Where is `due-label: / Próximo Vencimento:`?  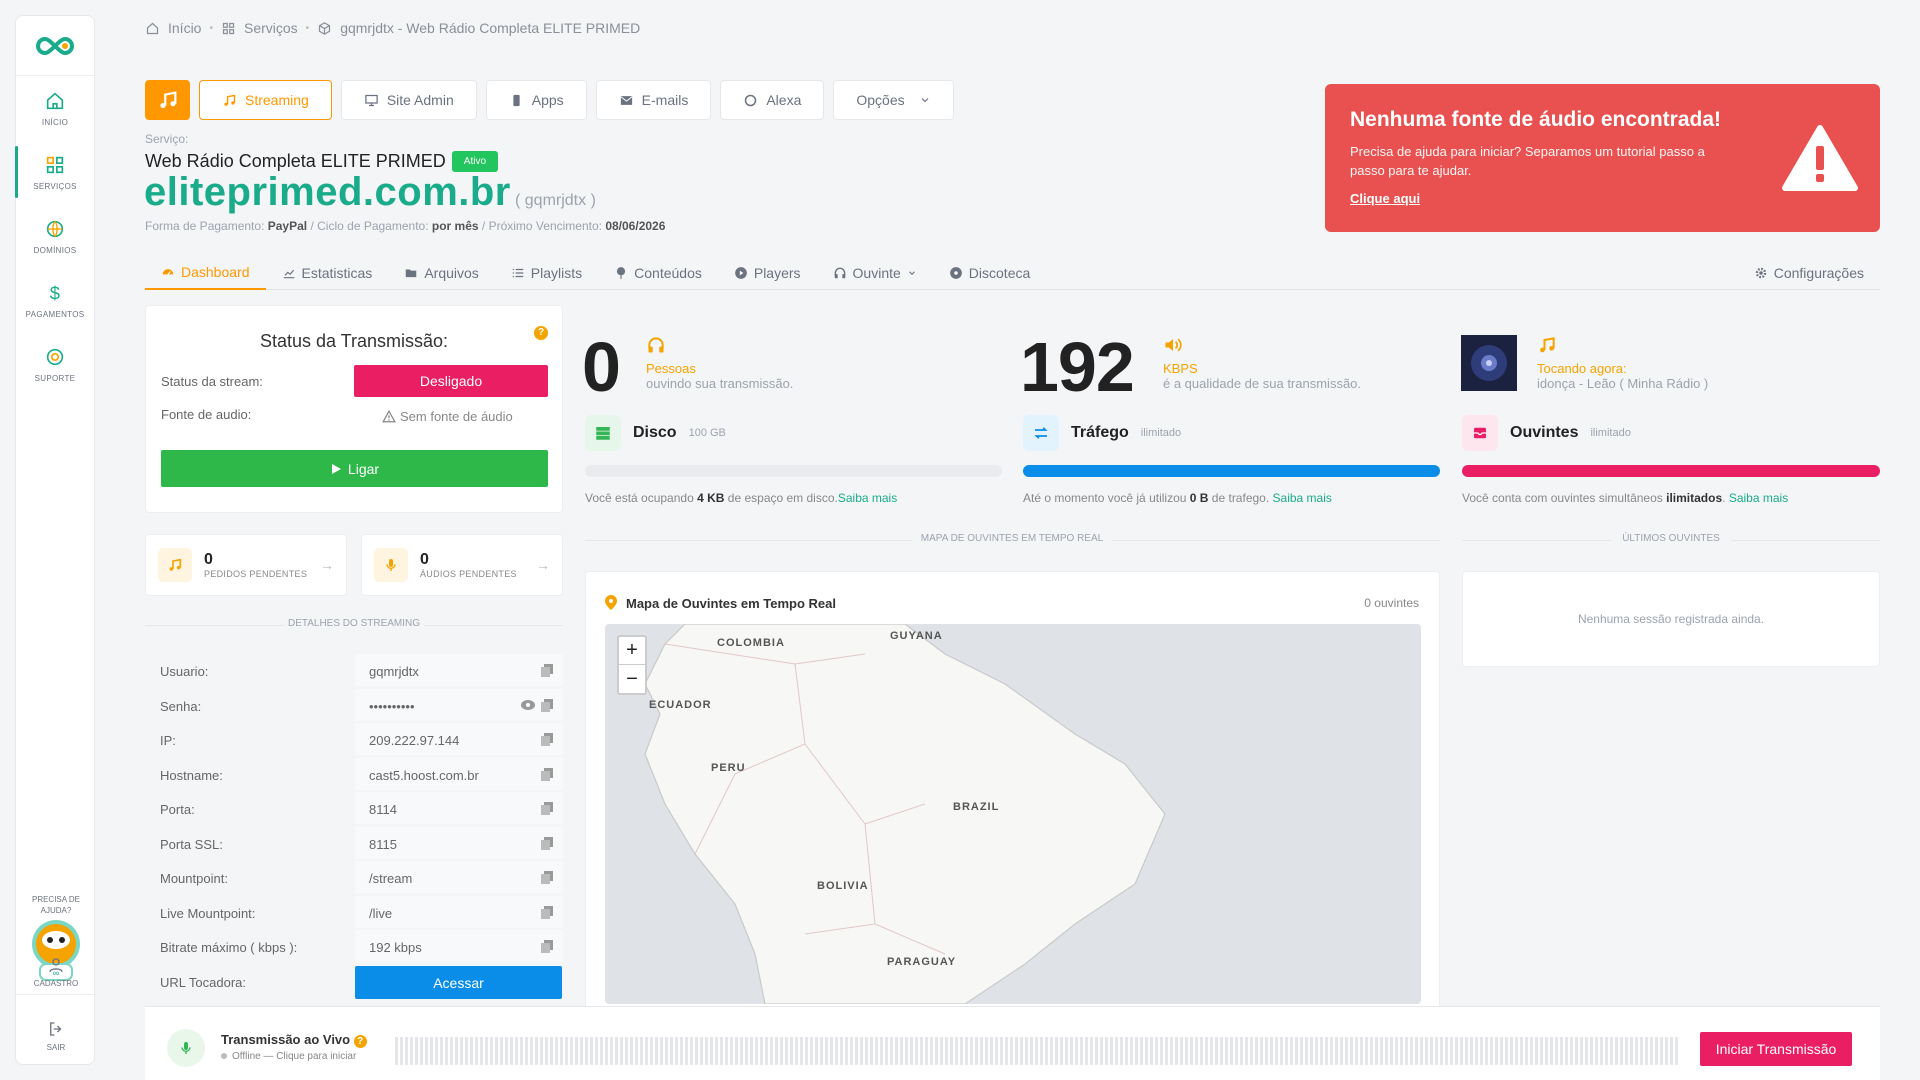 due-label: / Próximo Vencimento: is located at coordinates (541, 226).